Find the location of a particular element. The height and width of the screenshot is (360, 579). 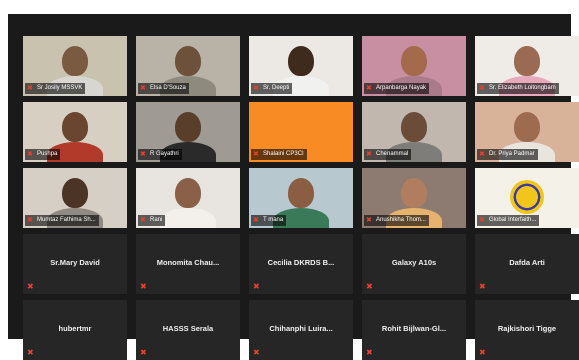

participant-tile: ✖ Elsa D'Souza is located at coordinates (188, 66).